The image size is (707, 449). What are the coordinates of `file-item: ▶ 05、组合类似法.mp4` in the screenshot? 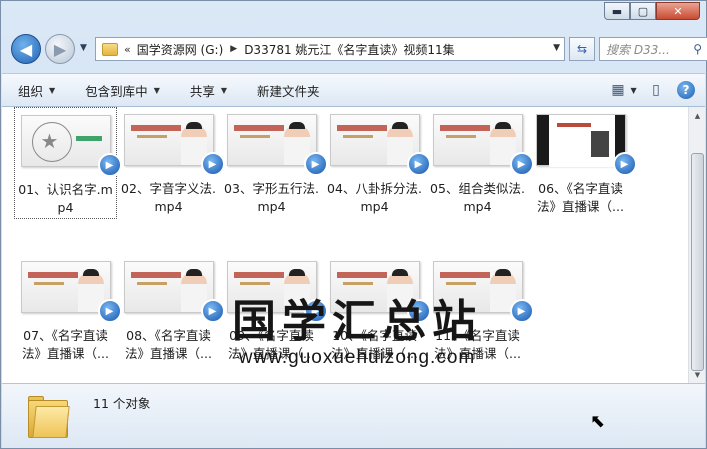 It's located at (480, 163).